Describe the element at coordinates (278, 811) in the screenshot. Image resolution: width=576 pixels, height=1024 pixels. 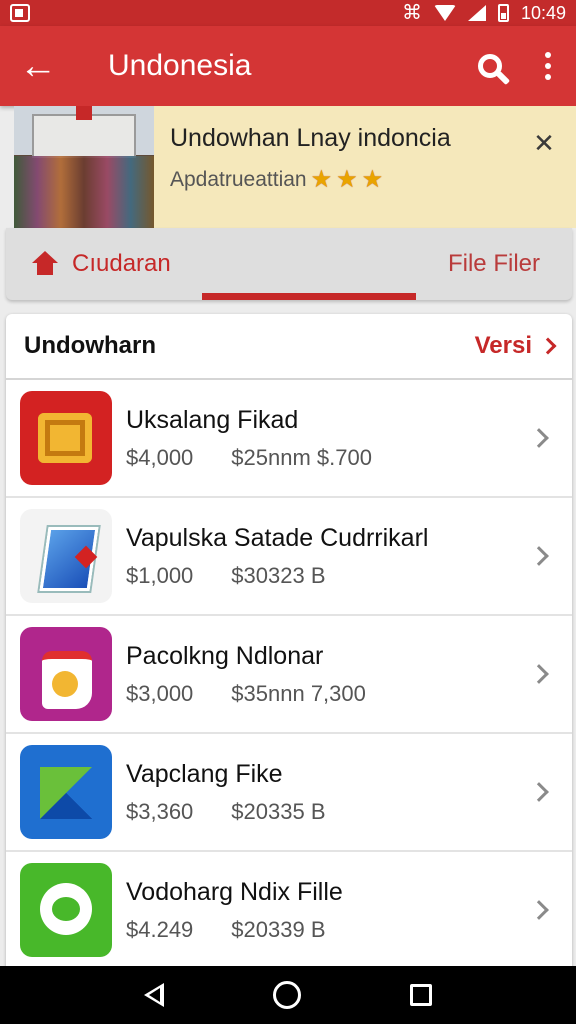
I see `item-detail: $20335 B` at that location.